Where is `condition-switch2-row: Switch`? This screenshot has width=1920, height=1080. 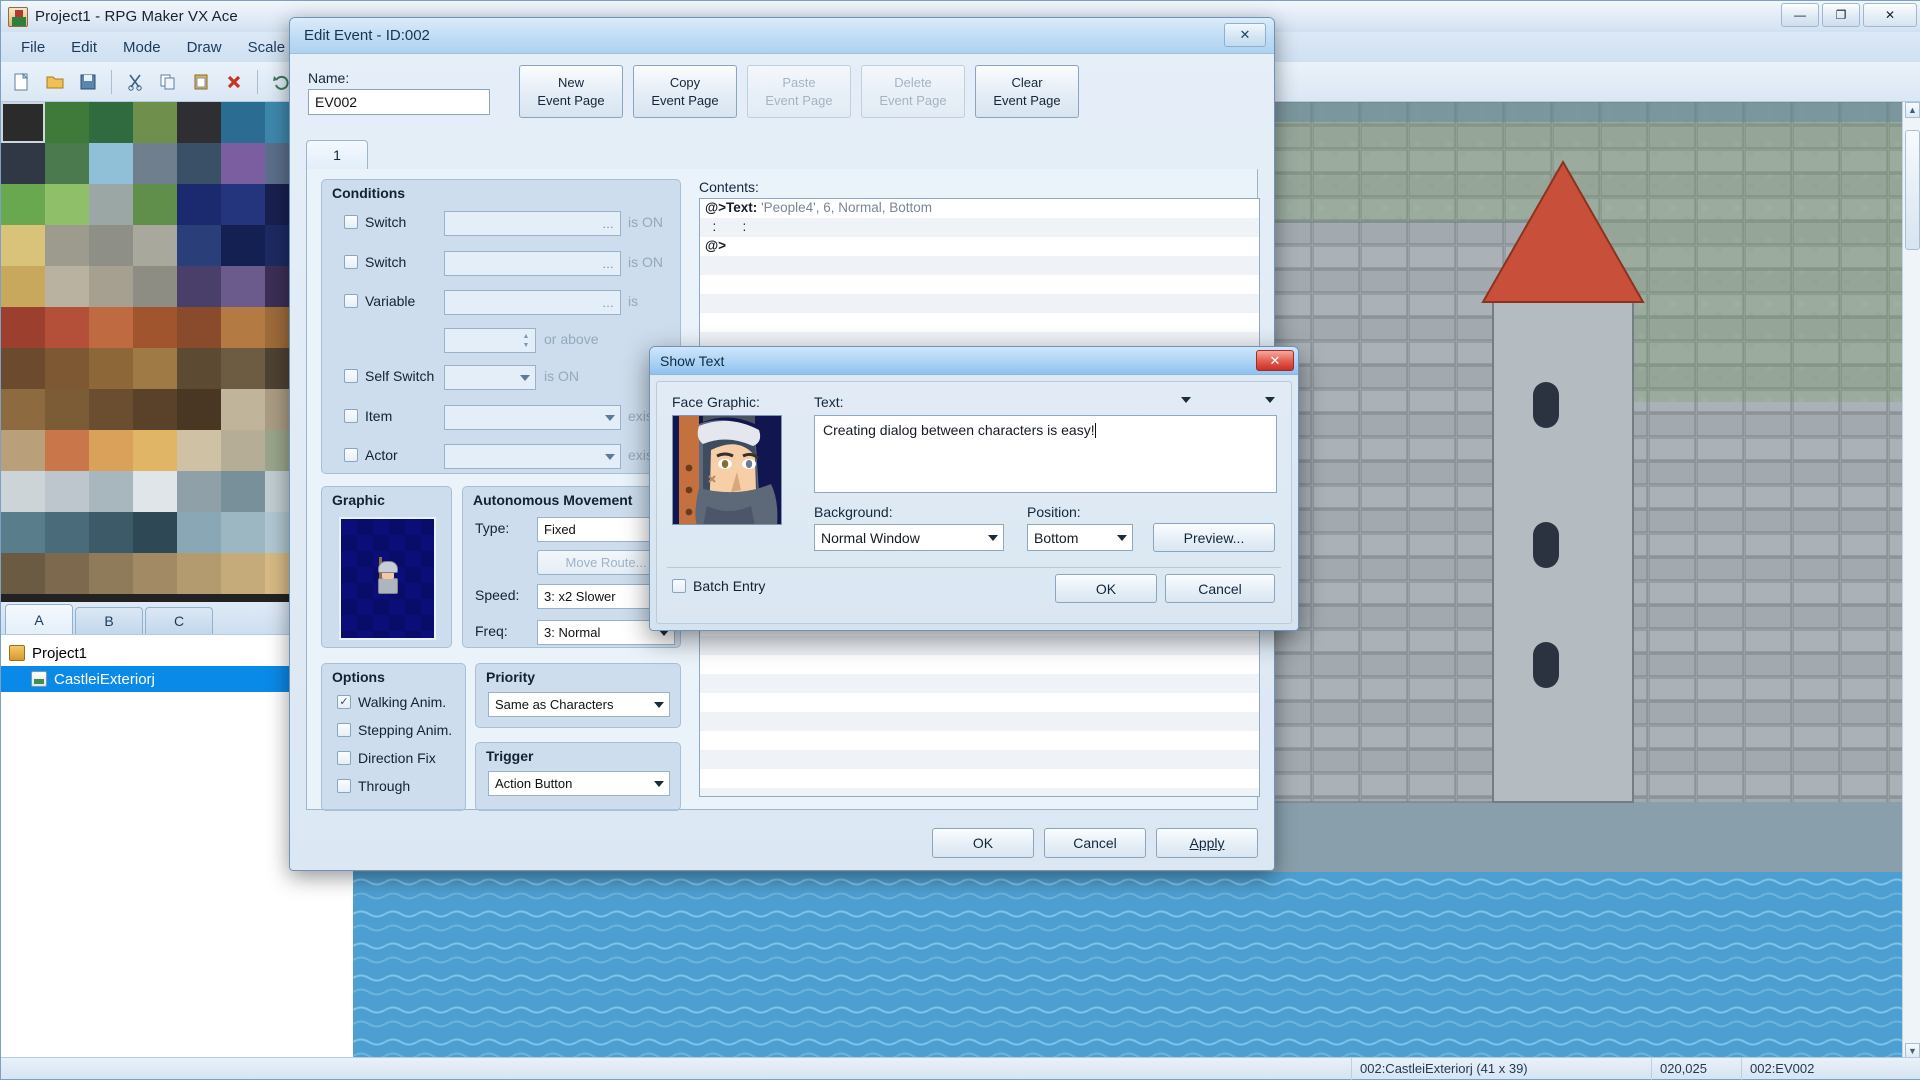
condition-switch2-row: Switch is located at coordinates (375, 262).